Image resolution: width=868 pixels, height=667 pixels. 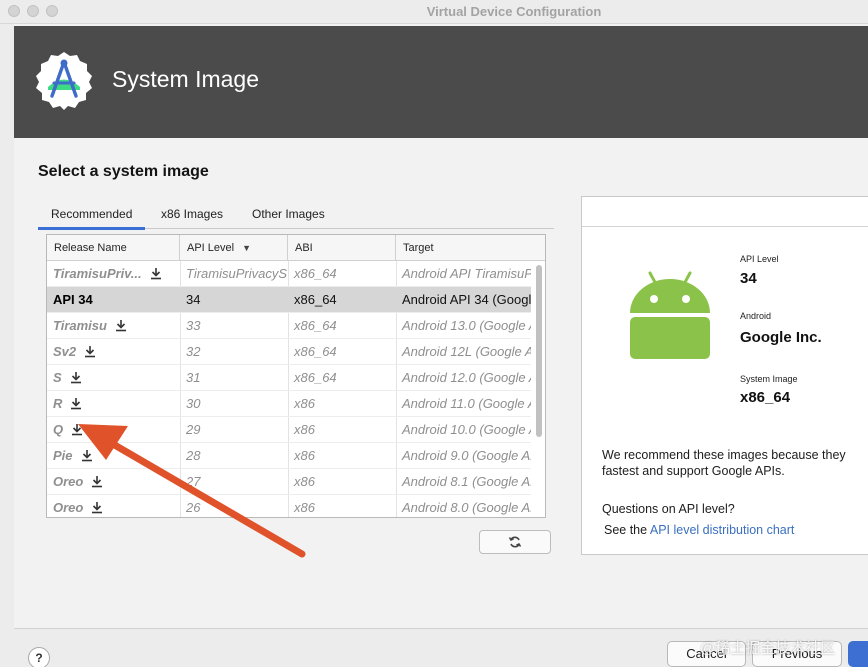 What do you see at coordinates (113, 378) in the screenshot?
I see `release-name-cell: S` at bounding box center [113, 378].